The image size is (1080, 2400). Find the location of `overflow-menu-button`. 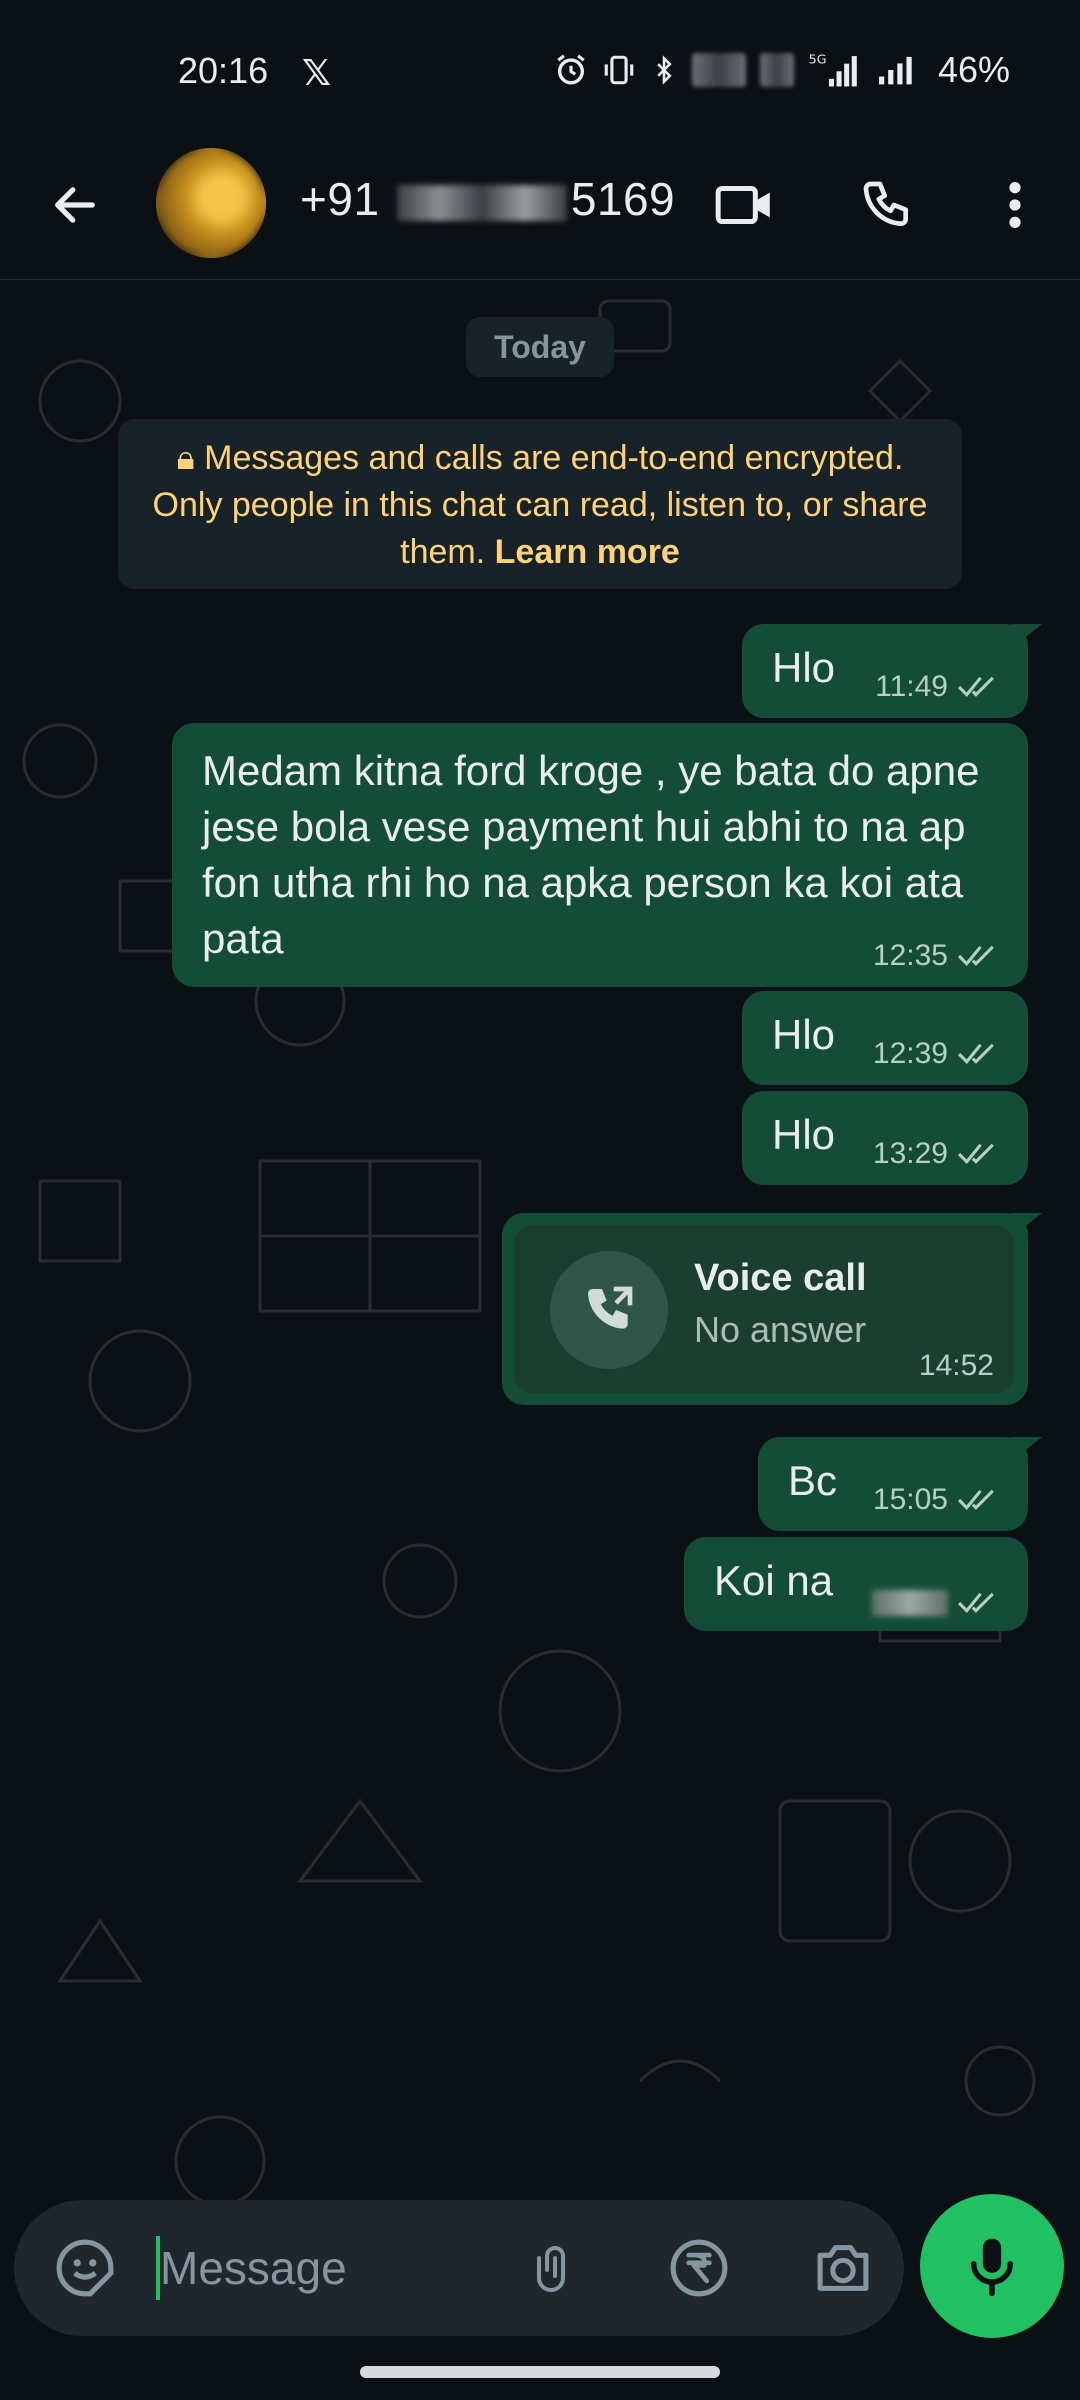

overflow-menu-button is located at coordinates (1015, 205).